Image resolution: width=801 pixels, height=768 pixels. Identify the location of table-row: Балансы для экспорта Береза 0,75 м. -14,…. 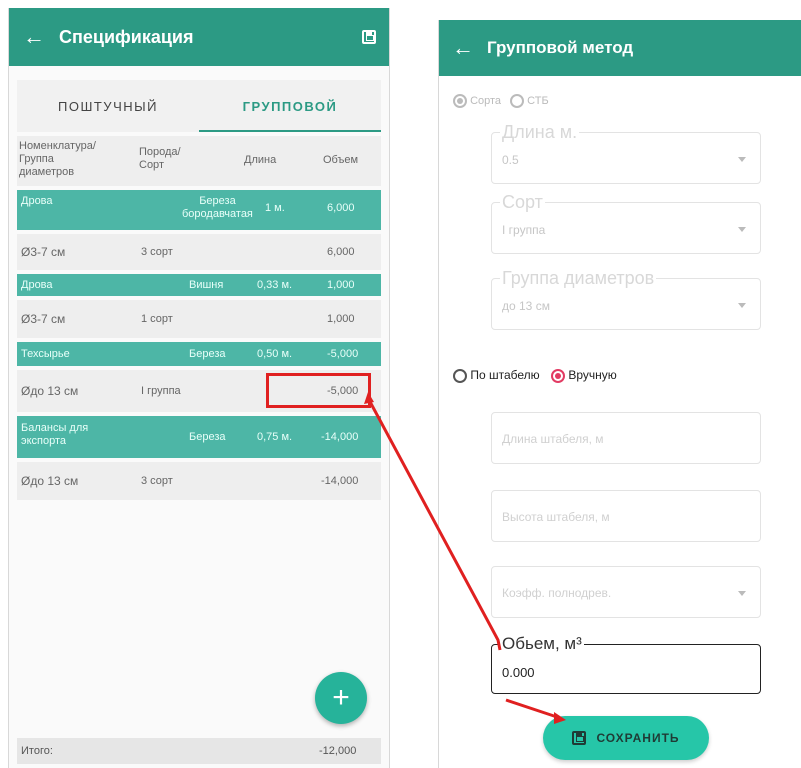
(199, 437).